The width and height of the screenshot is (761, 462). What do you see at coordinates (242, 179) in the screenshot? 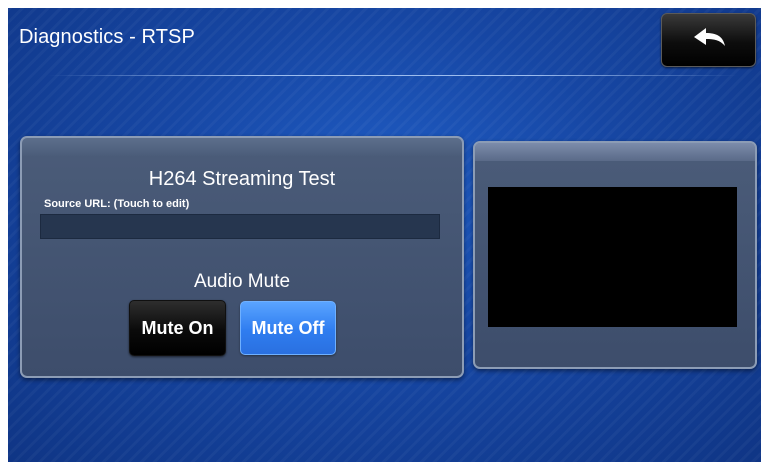
I see `panel-title: H264 Streaming Test` at bounding box center [242, 179].